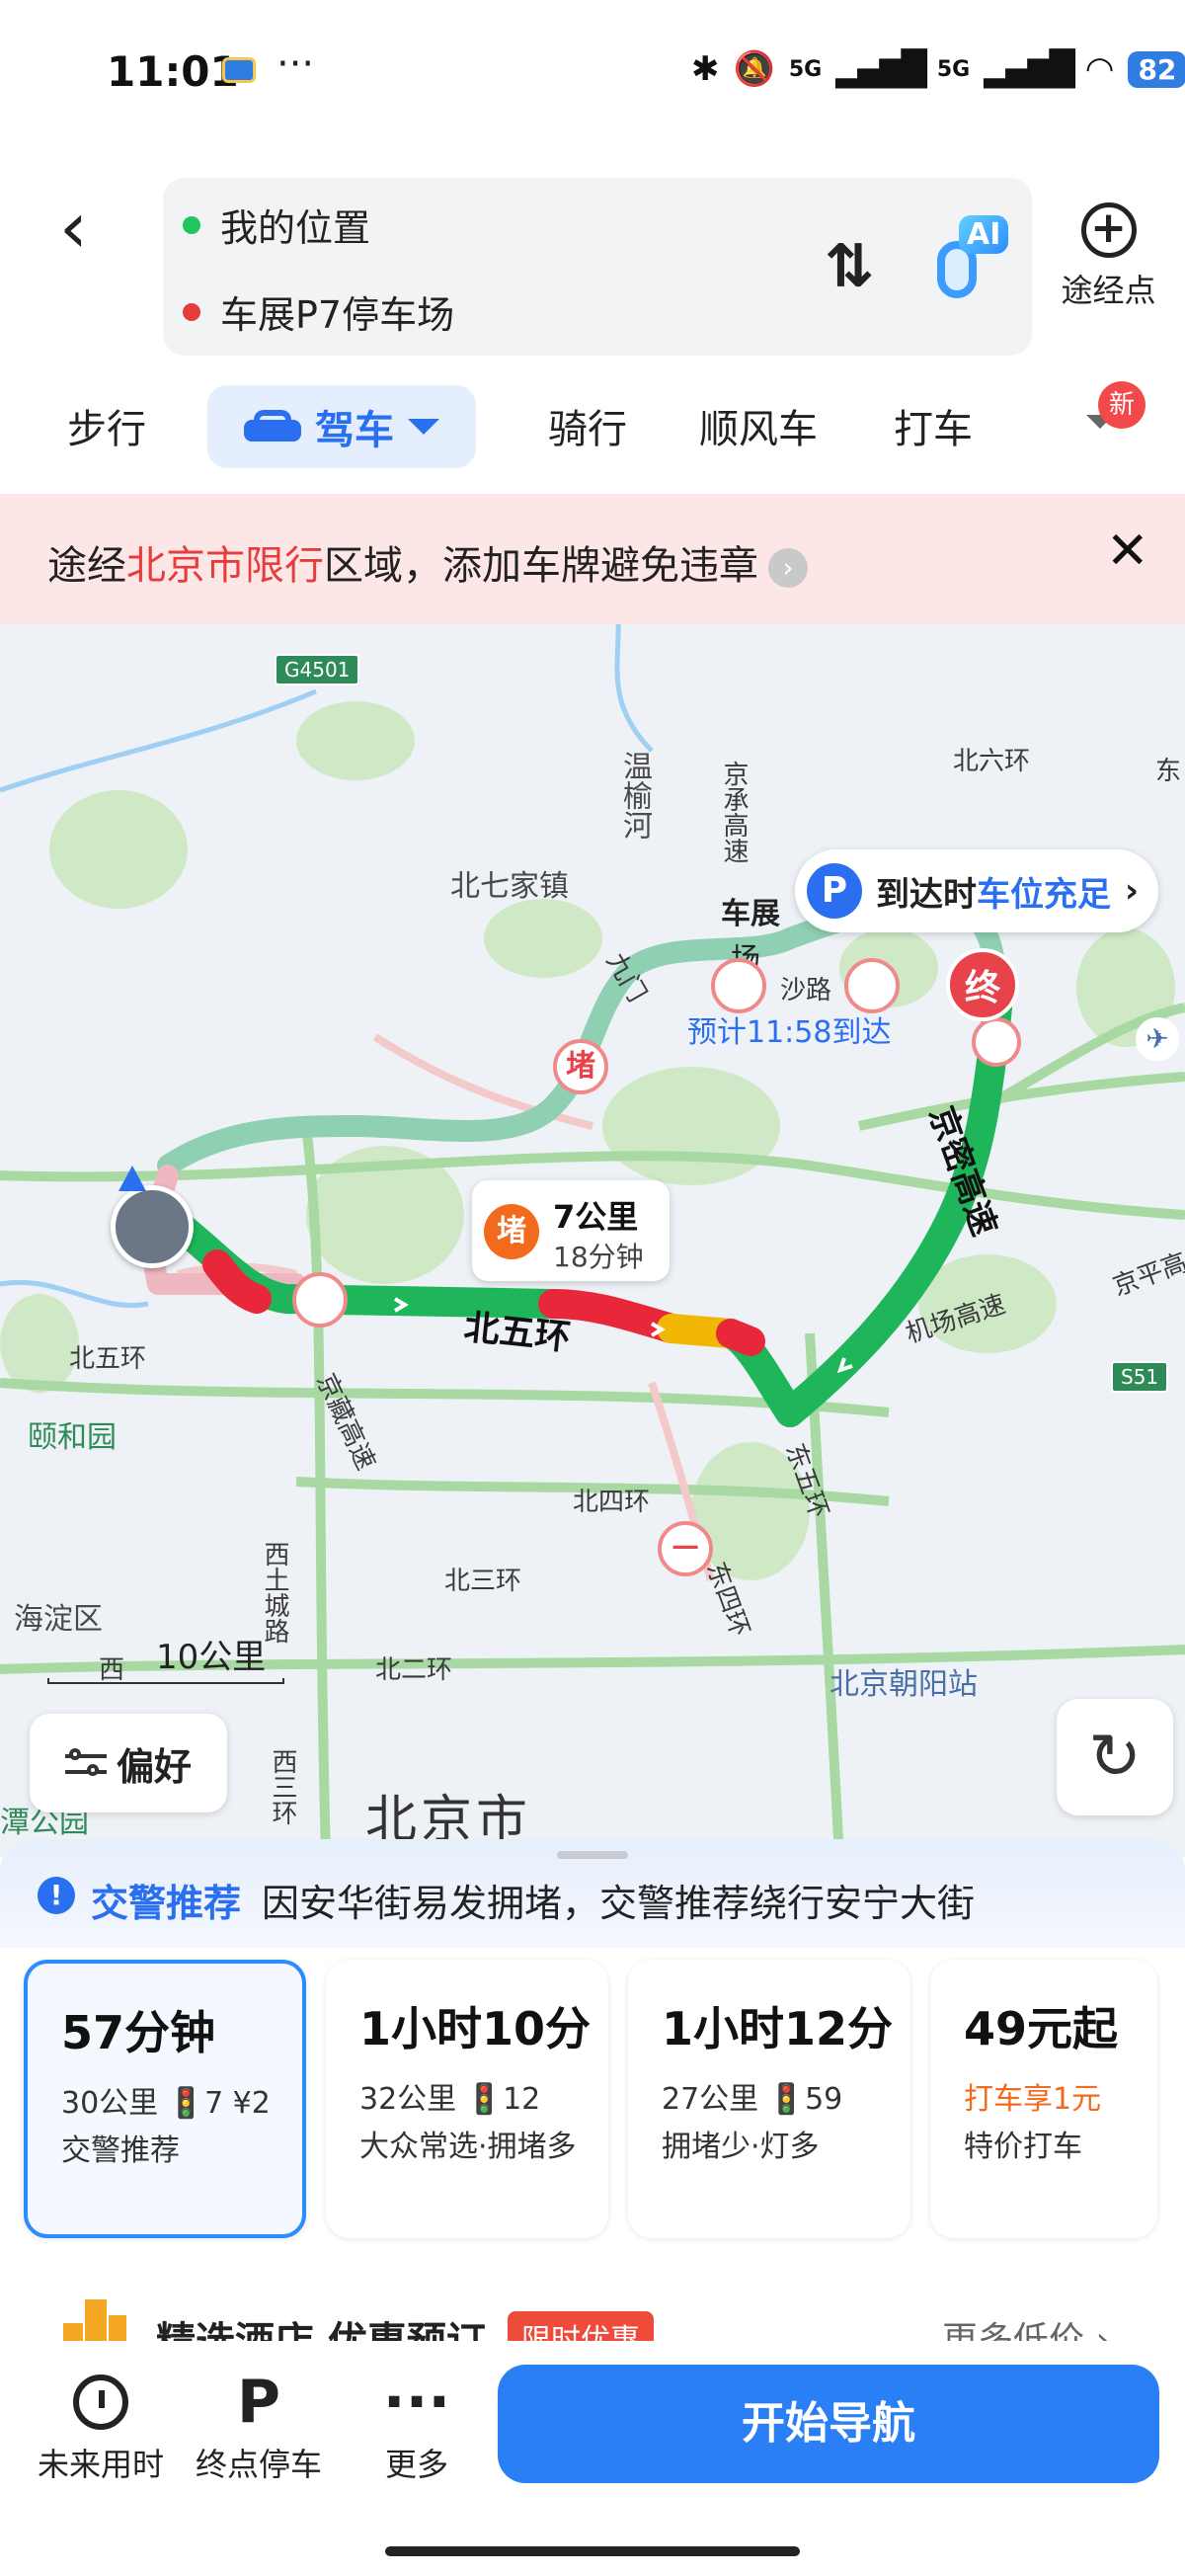 Image resolution: width=1185 pixels, height=2576 pixels. Describe the element at coordinates (283, 1786) in the screenshot. I see `road-label: 西三环` at that location.